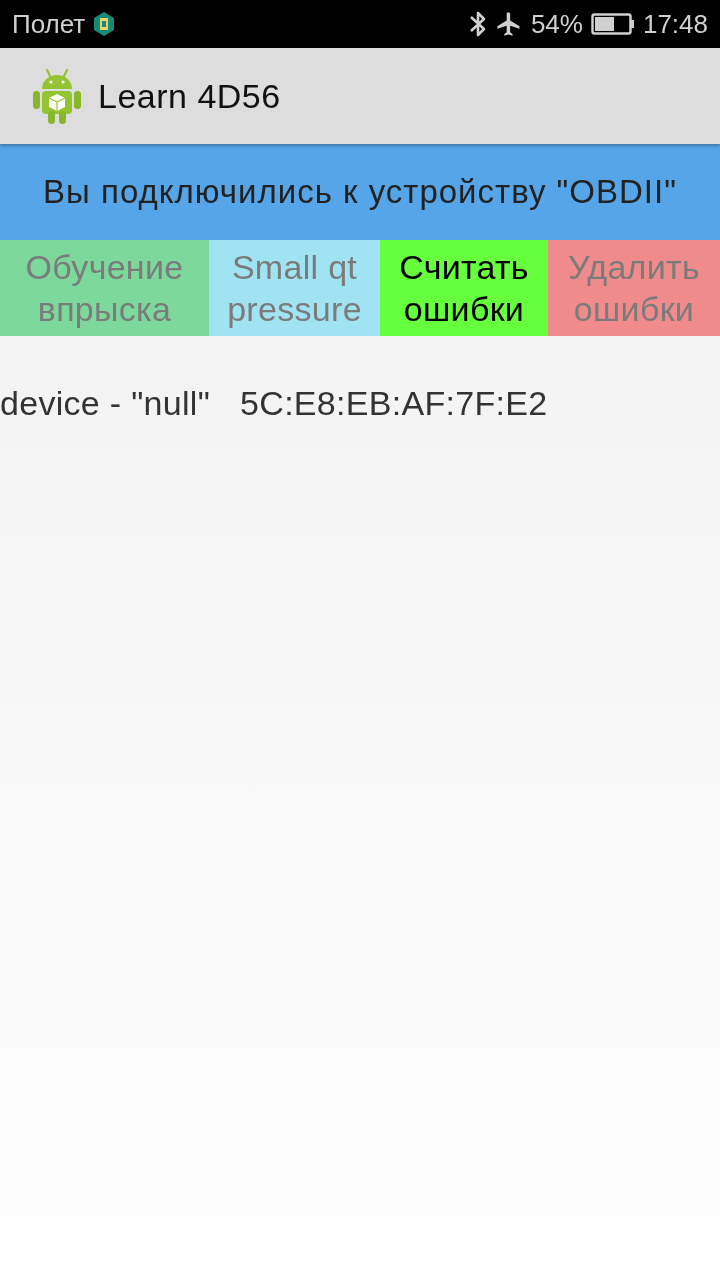  What do you see at coordinates (612, 24) in the screenshot?
I see `battery-icon` at bounding box center [612, 24].